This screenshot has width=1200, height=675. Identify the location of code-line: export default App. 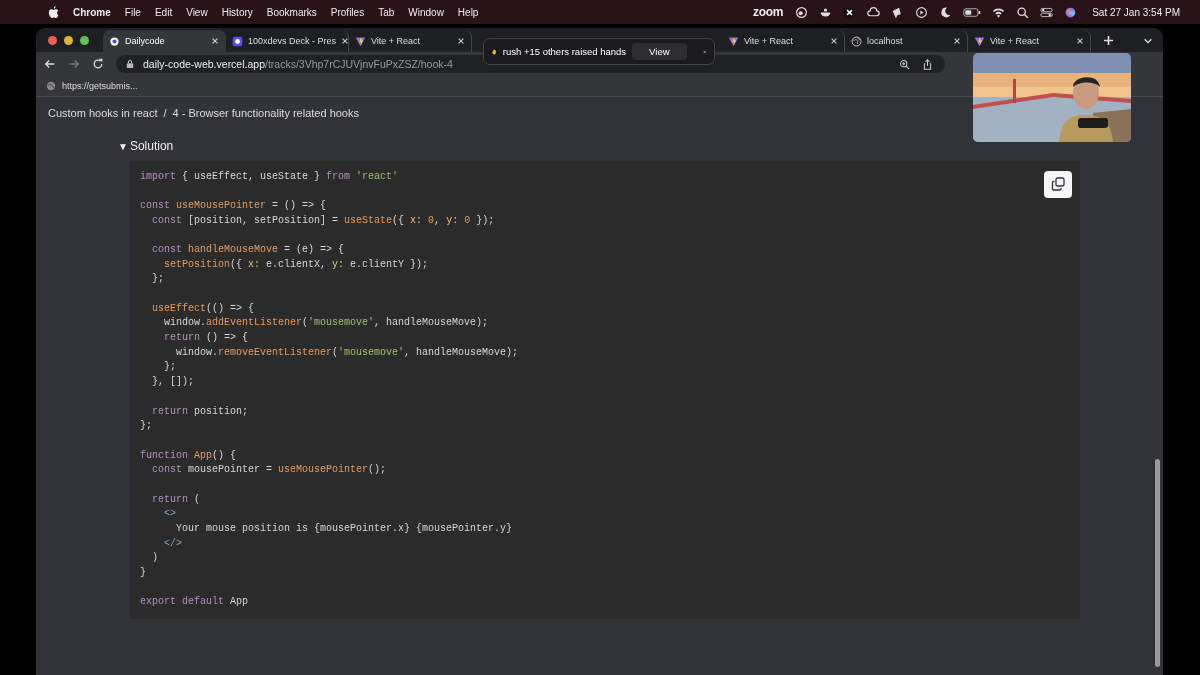
(194, 602).